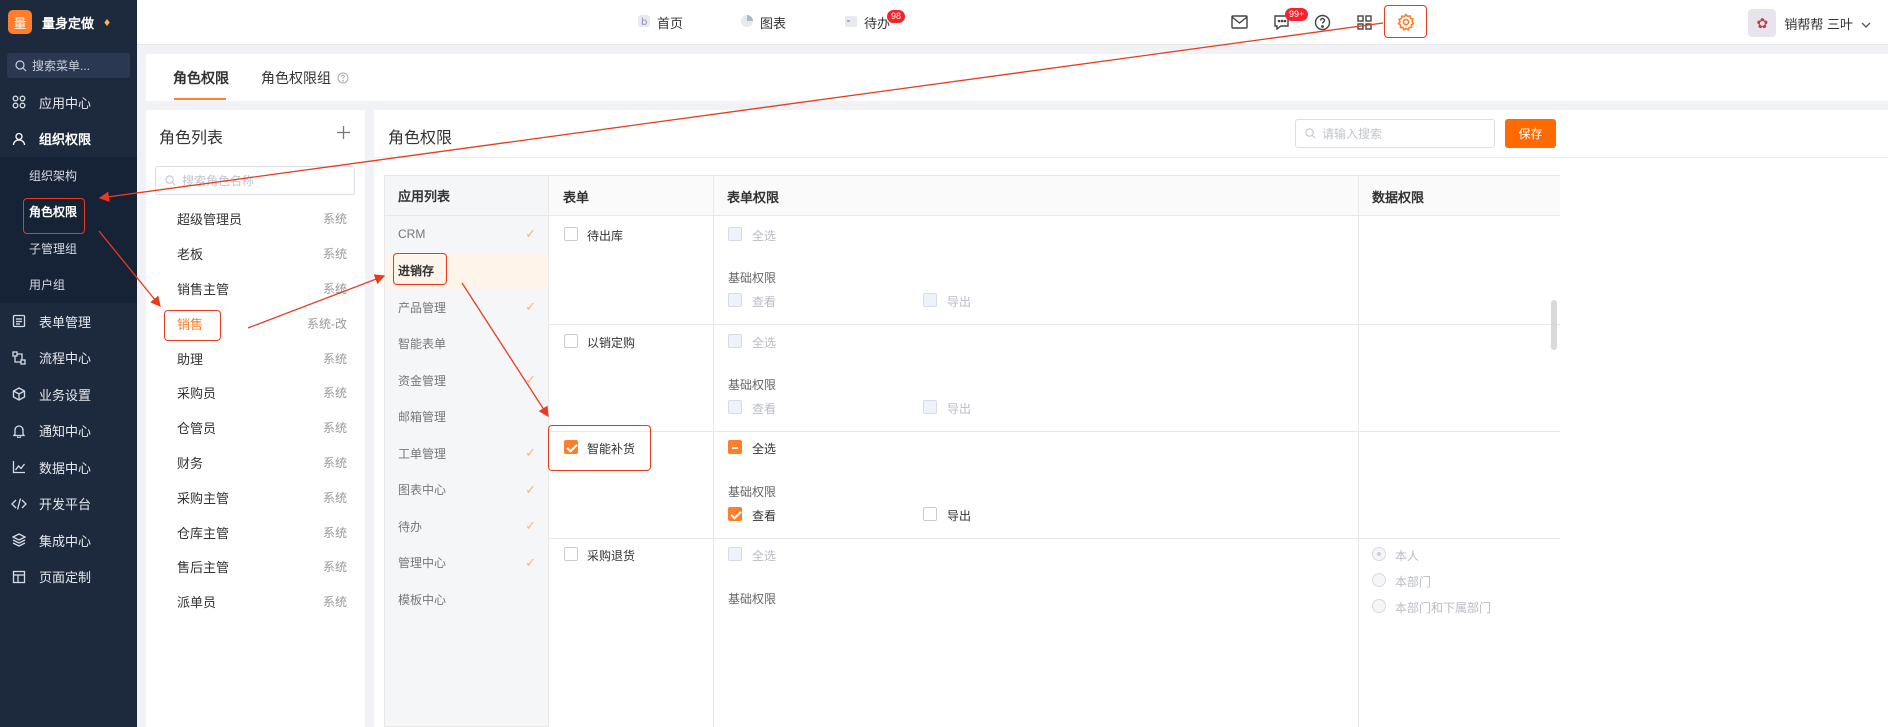 The height and width of the screenshot is (727, 1888). Describe the element at coordinates (422, 417) in the screenshot. I see `app-label: 邮箱管理` at that location.